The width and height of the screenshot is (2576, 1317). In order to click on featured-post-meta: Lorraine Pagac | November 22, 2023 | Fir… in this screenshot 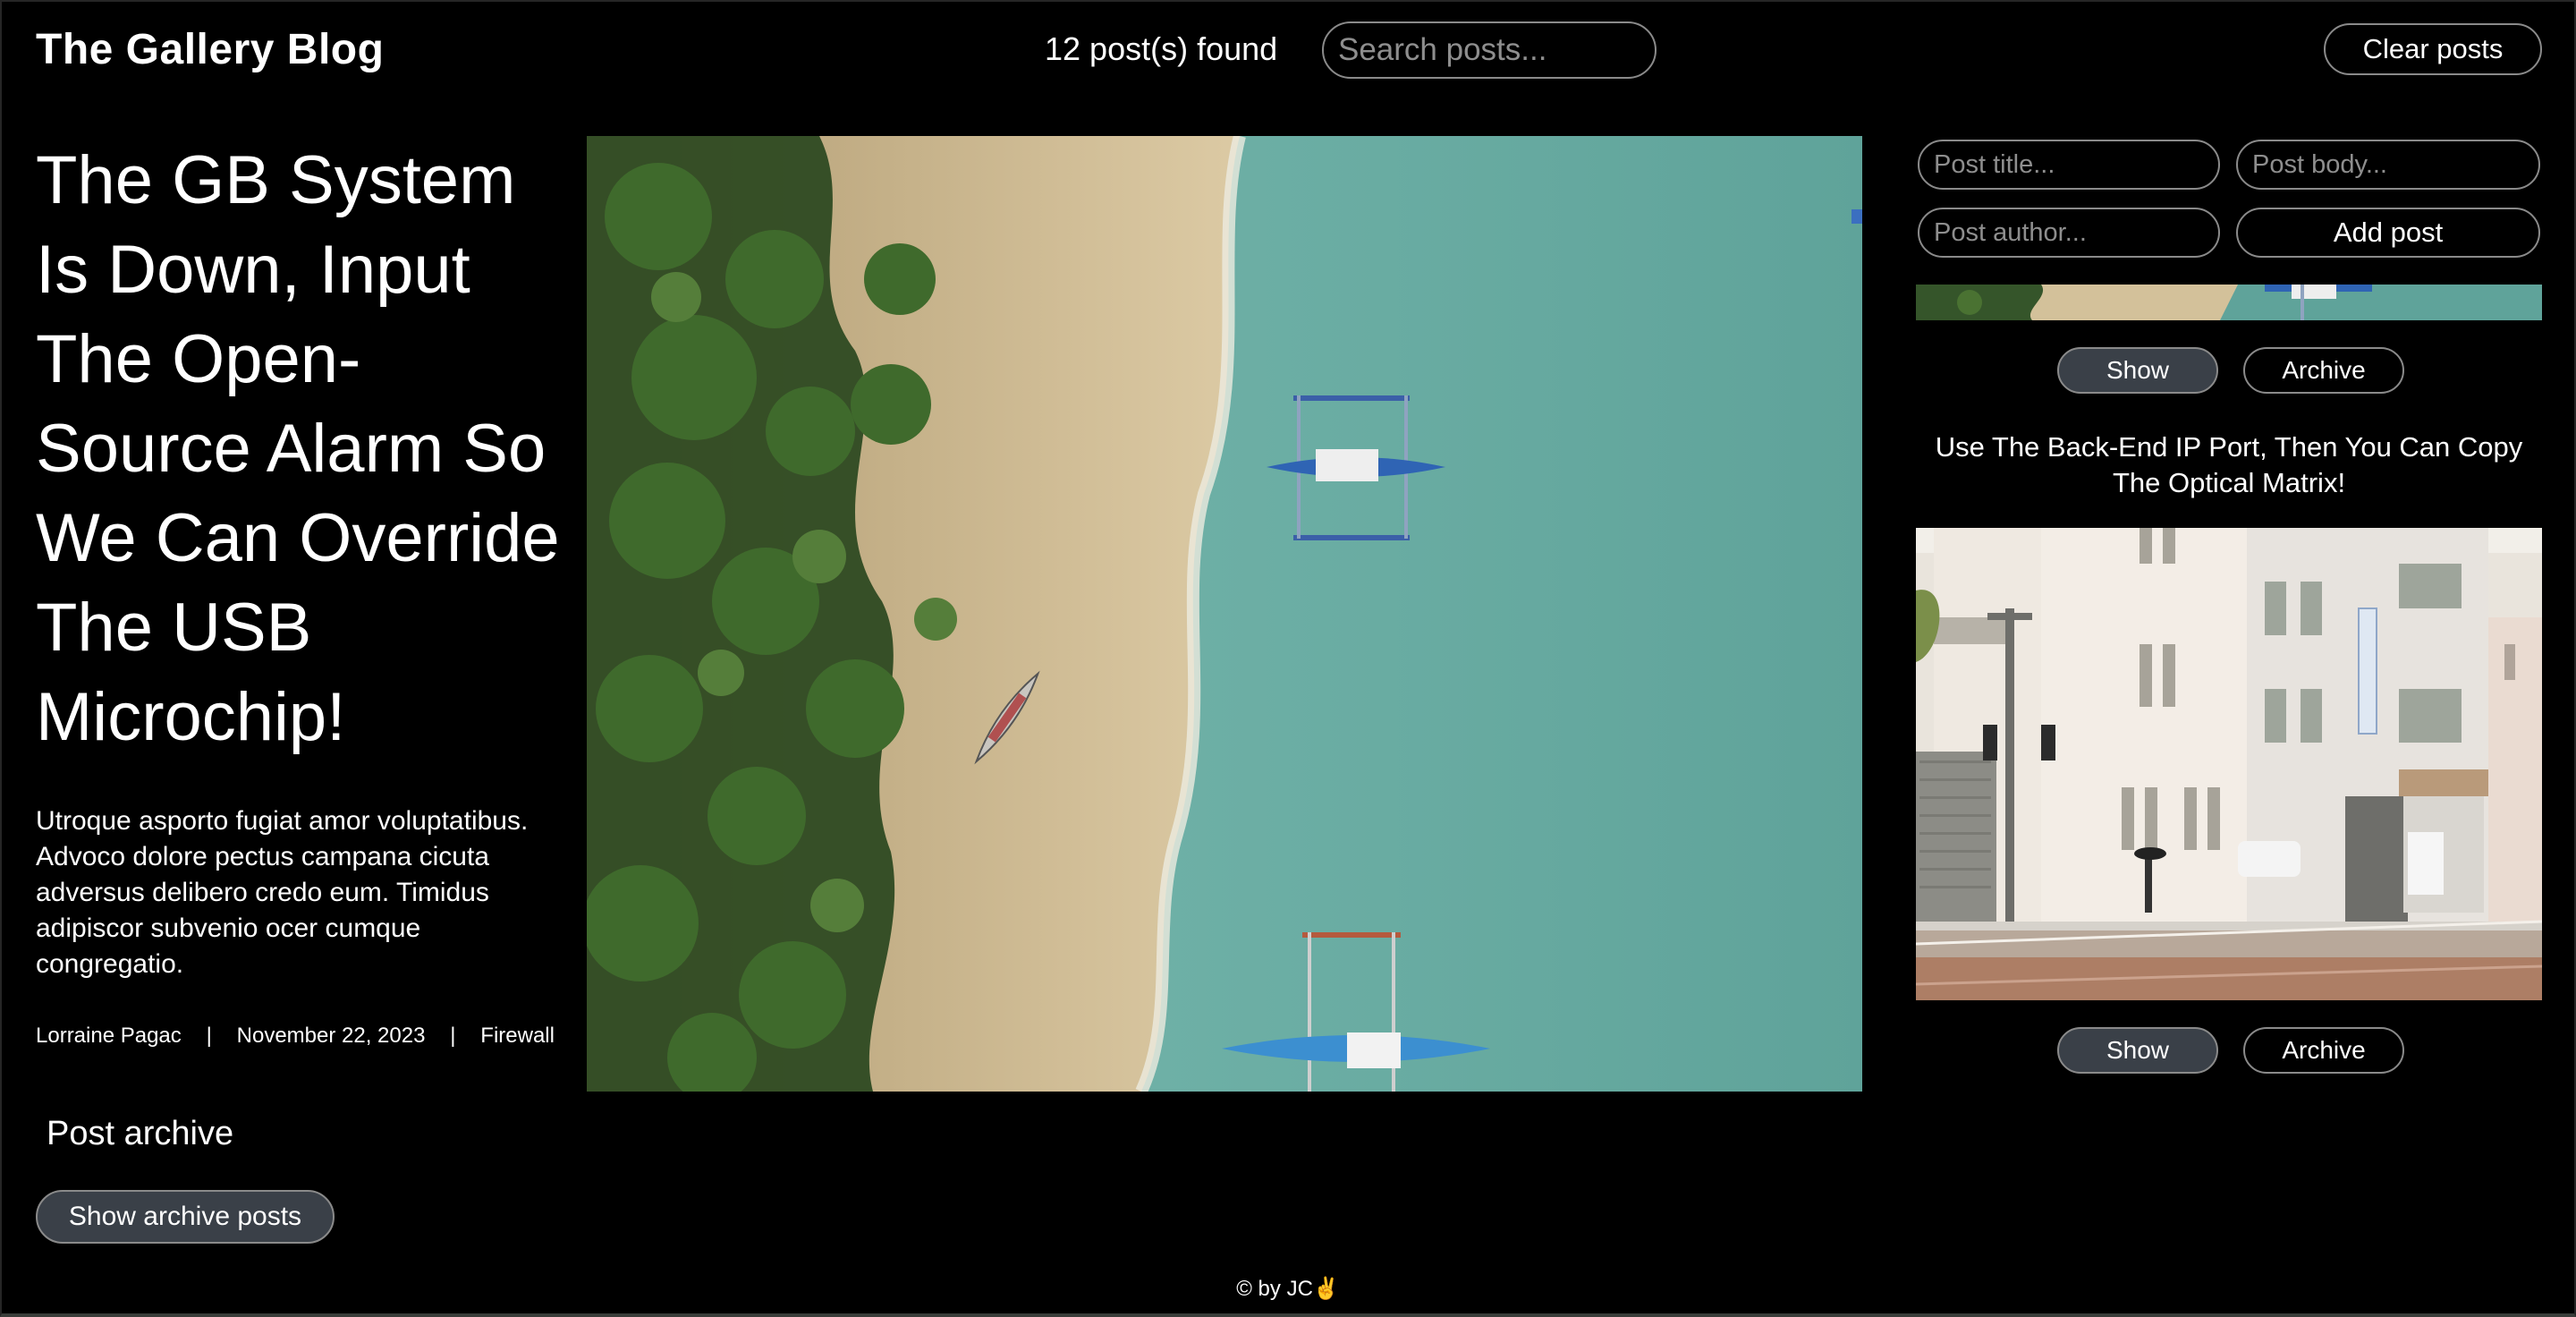, I will do `click(295, 1036)`.